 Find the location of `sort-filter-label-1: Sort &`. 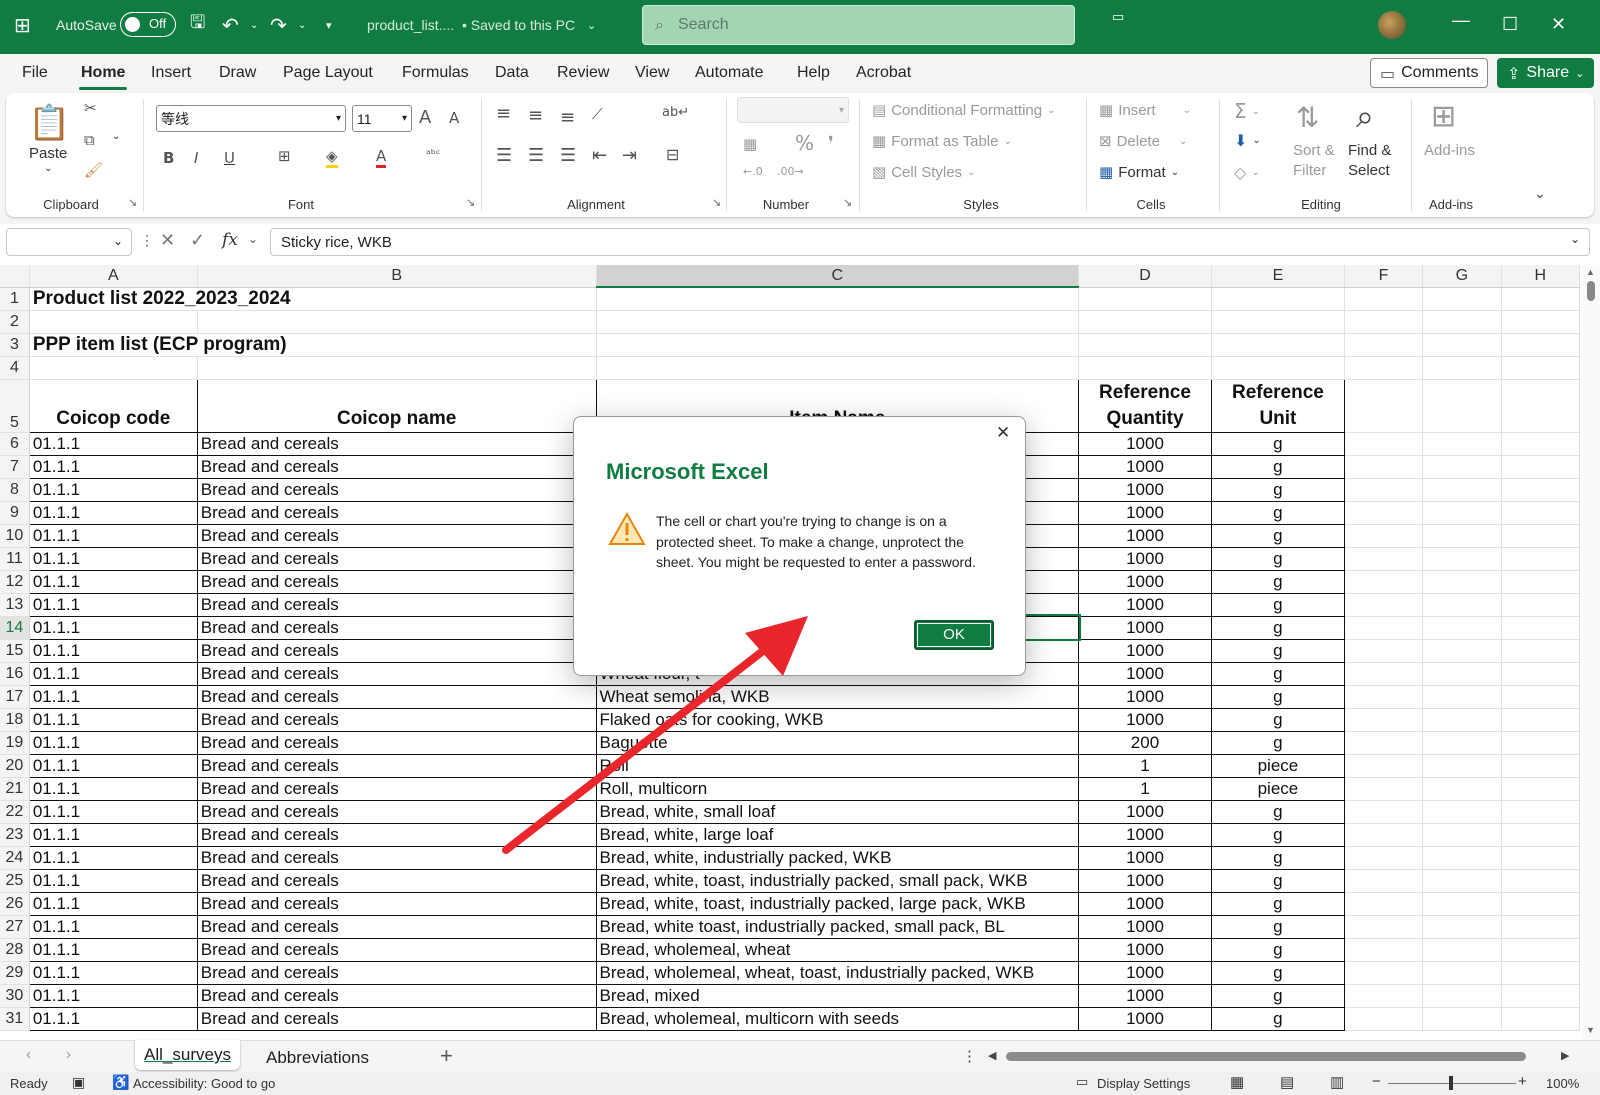

sort-filter-label-1: Sort & is located at coordinates (1314, 150).